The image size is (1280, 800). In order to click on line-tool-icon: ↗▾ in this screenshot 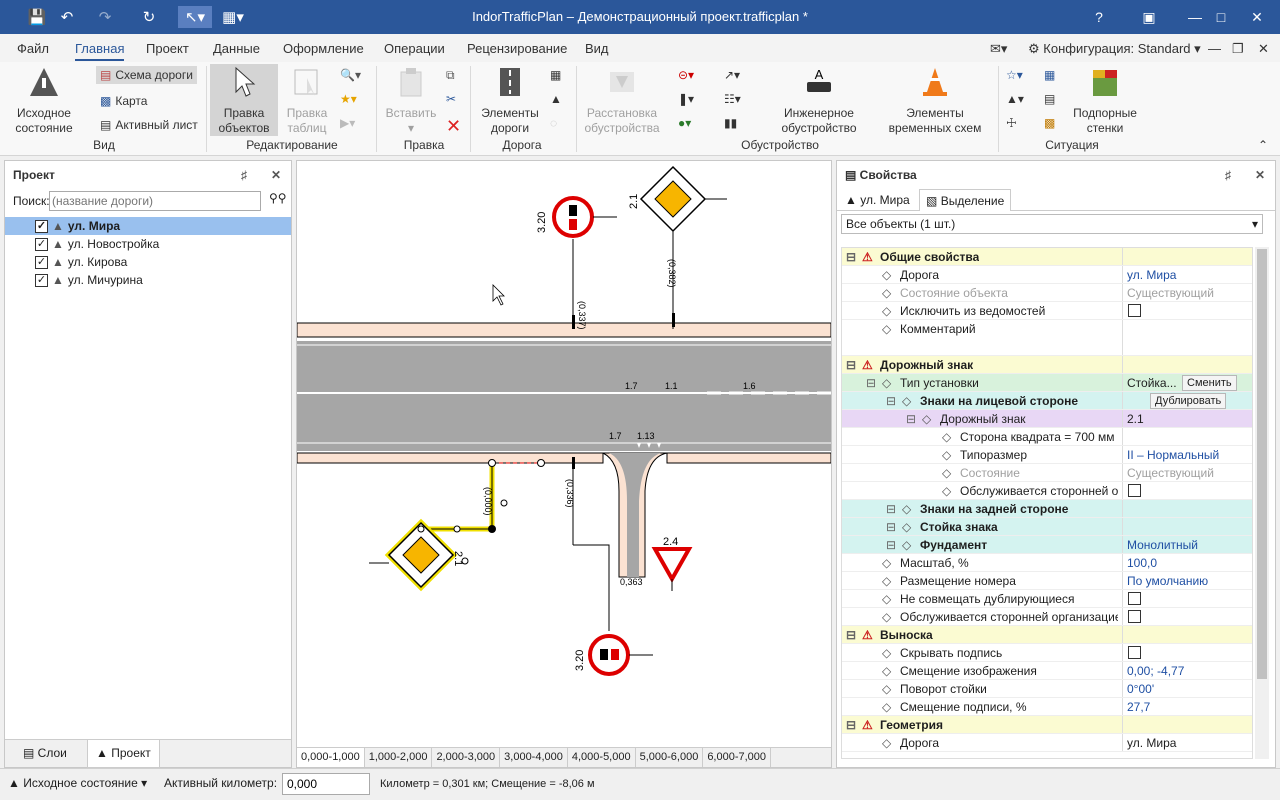, I will do `click(732, 75)`.